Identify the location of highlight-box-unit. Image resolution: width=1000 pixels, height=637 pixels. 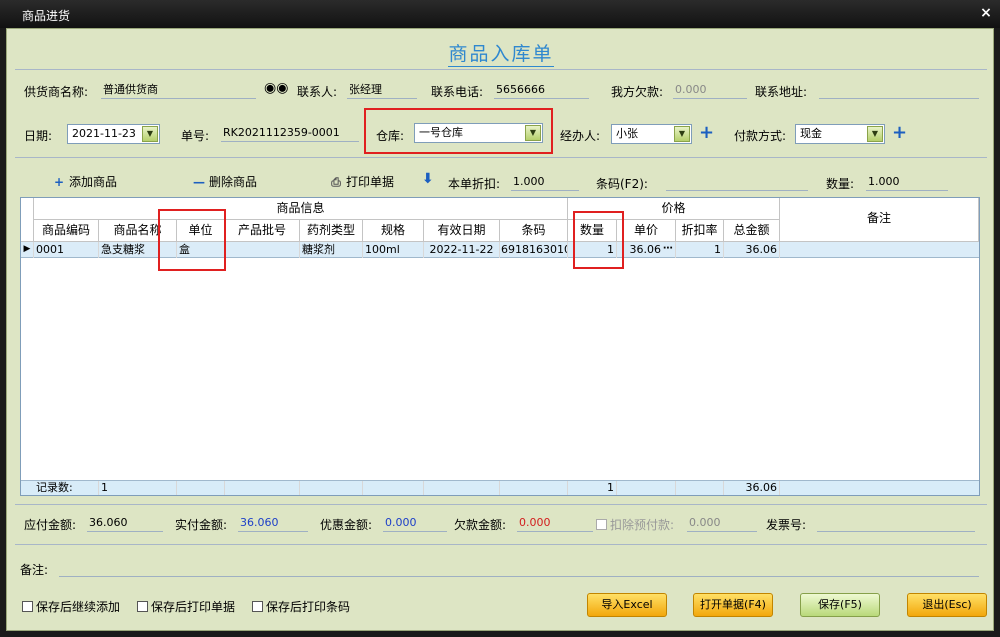
(192, 240).